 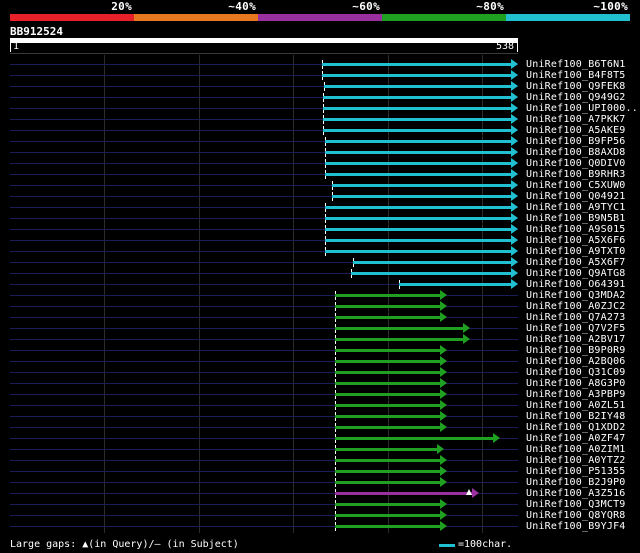 What do you see at coordinates (576, 229) in the screenshot?
I see `hit-label-link: UniRef100_A9S015` at bounding box center [576, 229].